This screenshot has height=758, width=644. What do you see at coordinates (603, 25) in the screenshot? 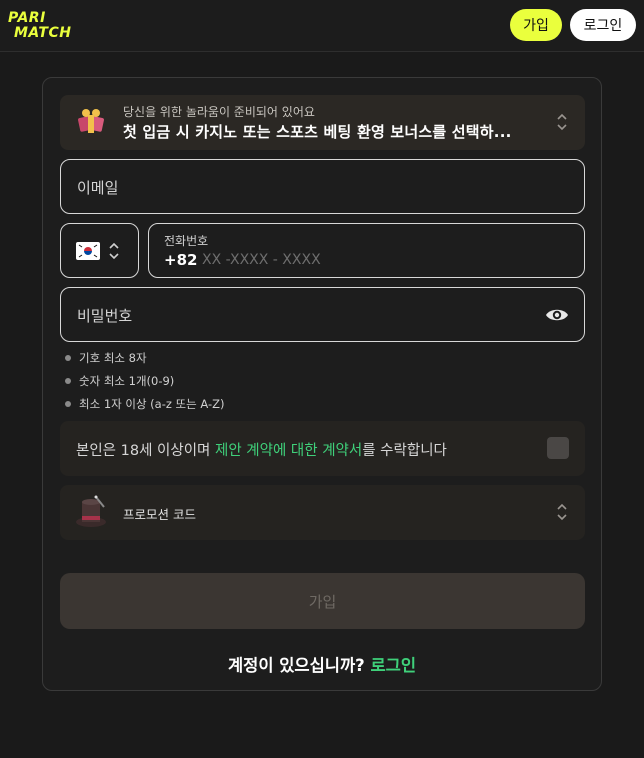
I see `login-button: 로그인` at bounding box center [603, 25].